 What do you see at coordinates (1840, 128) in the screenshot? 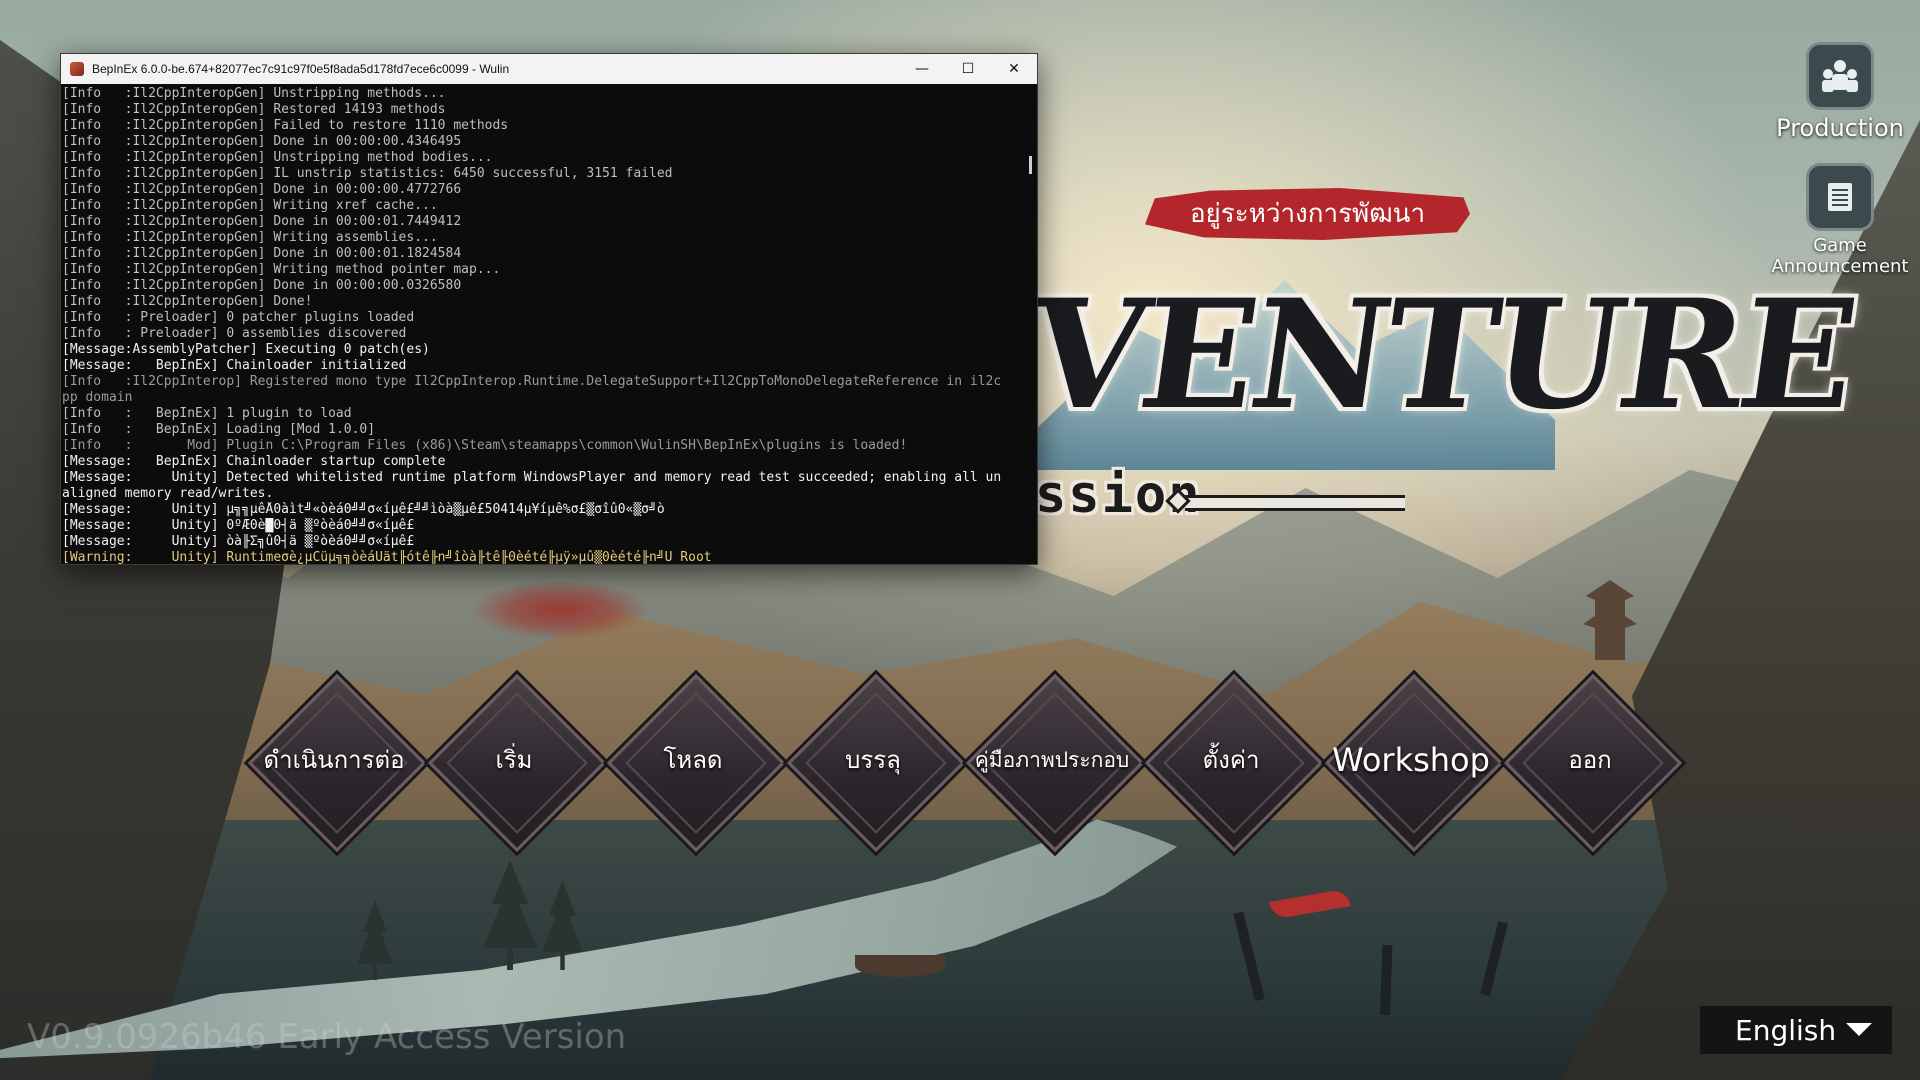
I see `production-label: Production` at bounding box center [1840, 128].